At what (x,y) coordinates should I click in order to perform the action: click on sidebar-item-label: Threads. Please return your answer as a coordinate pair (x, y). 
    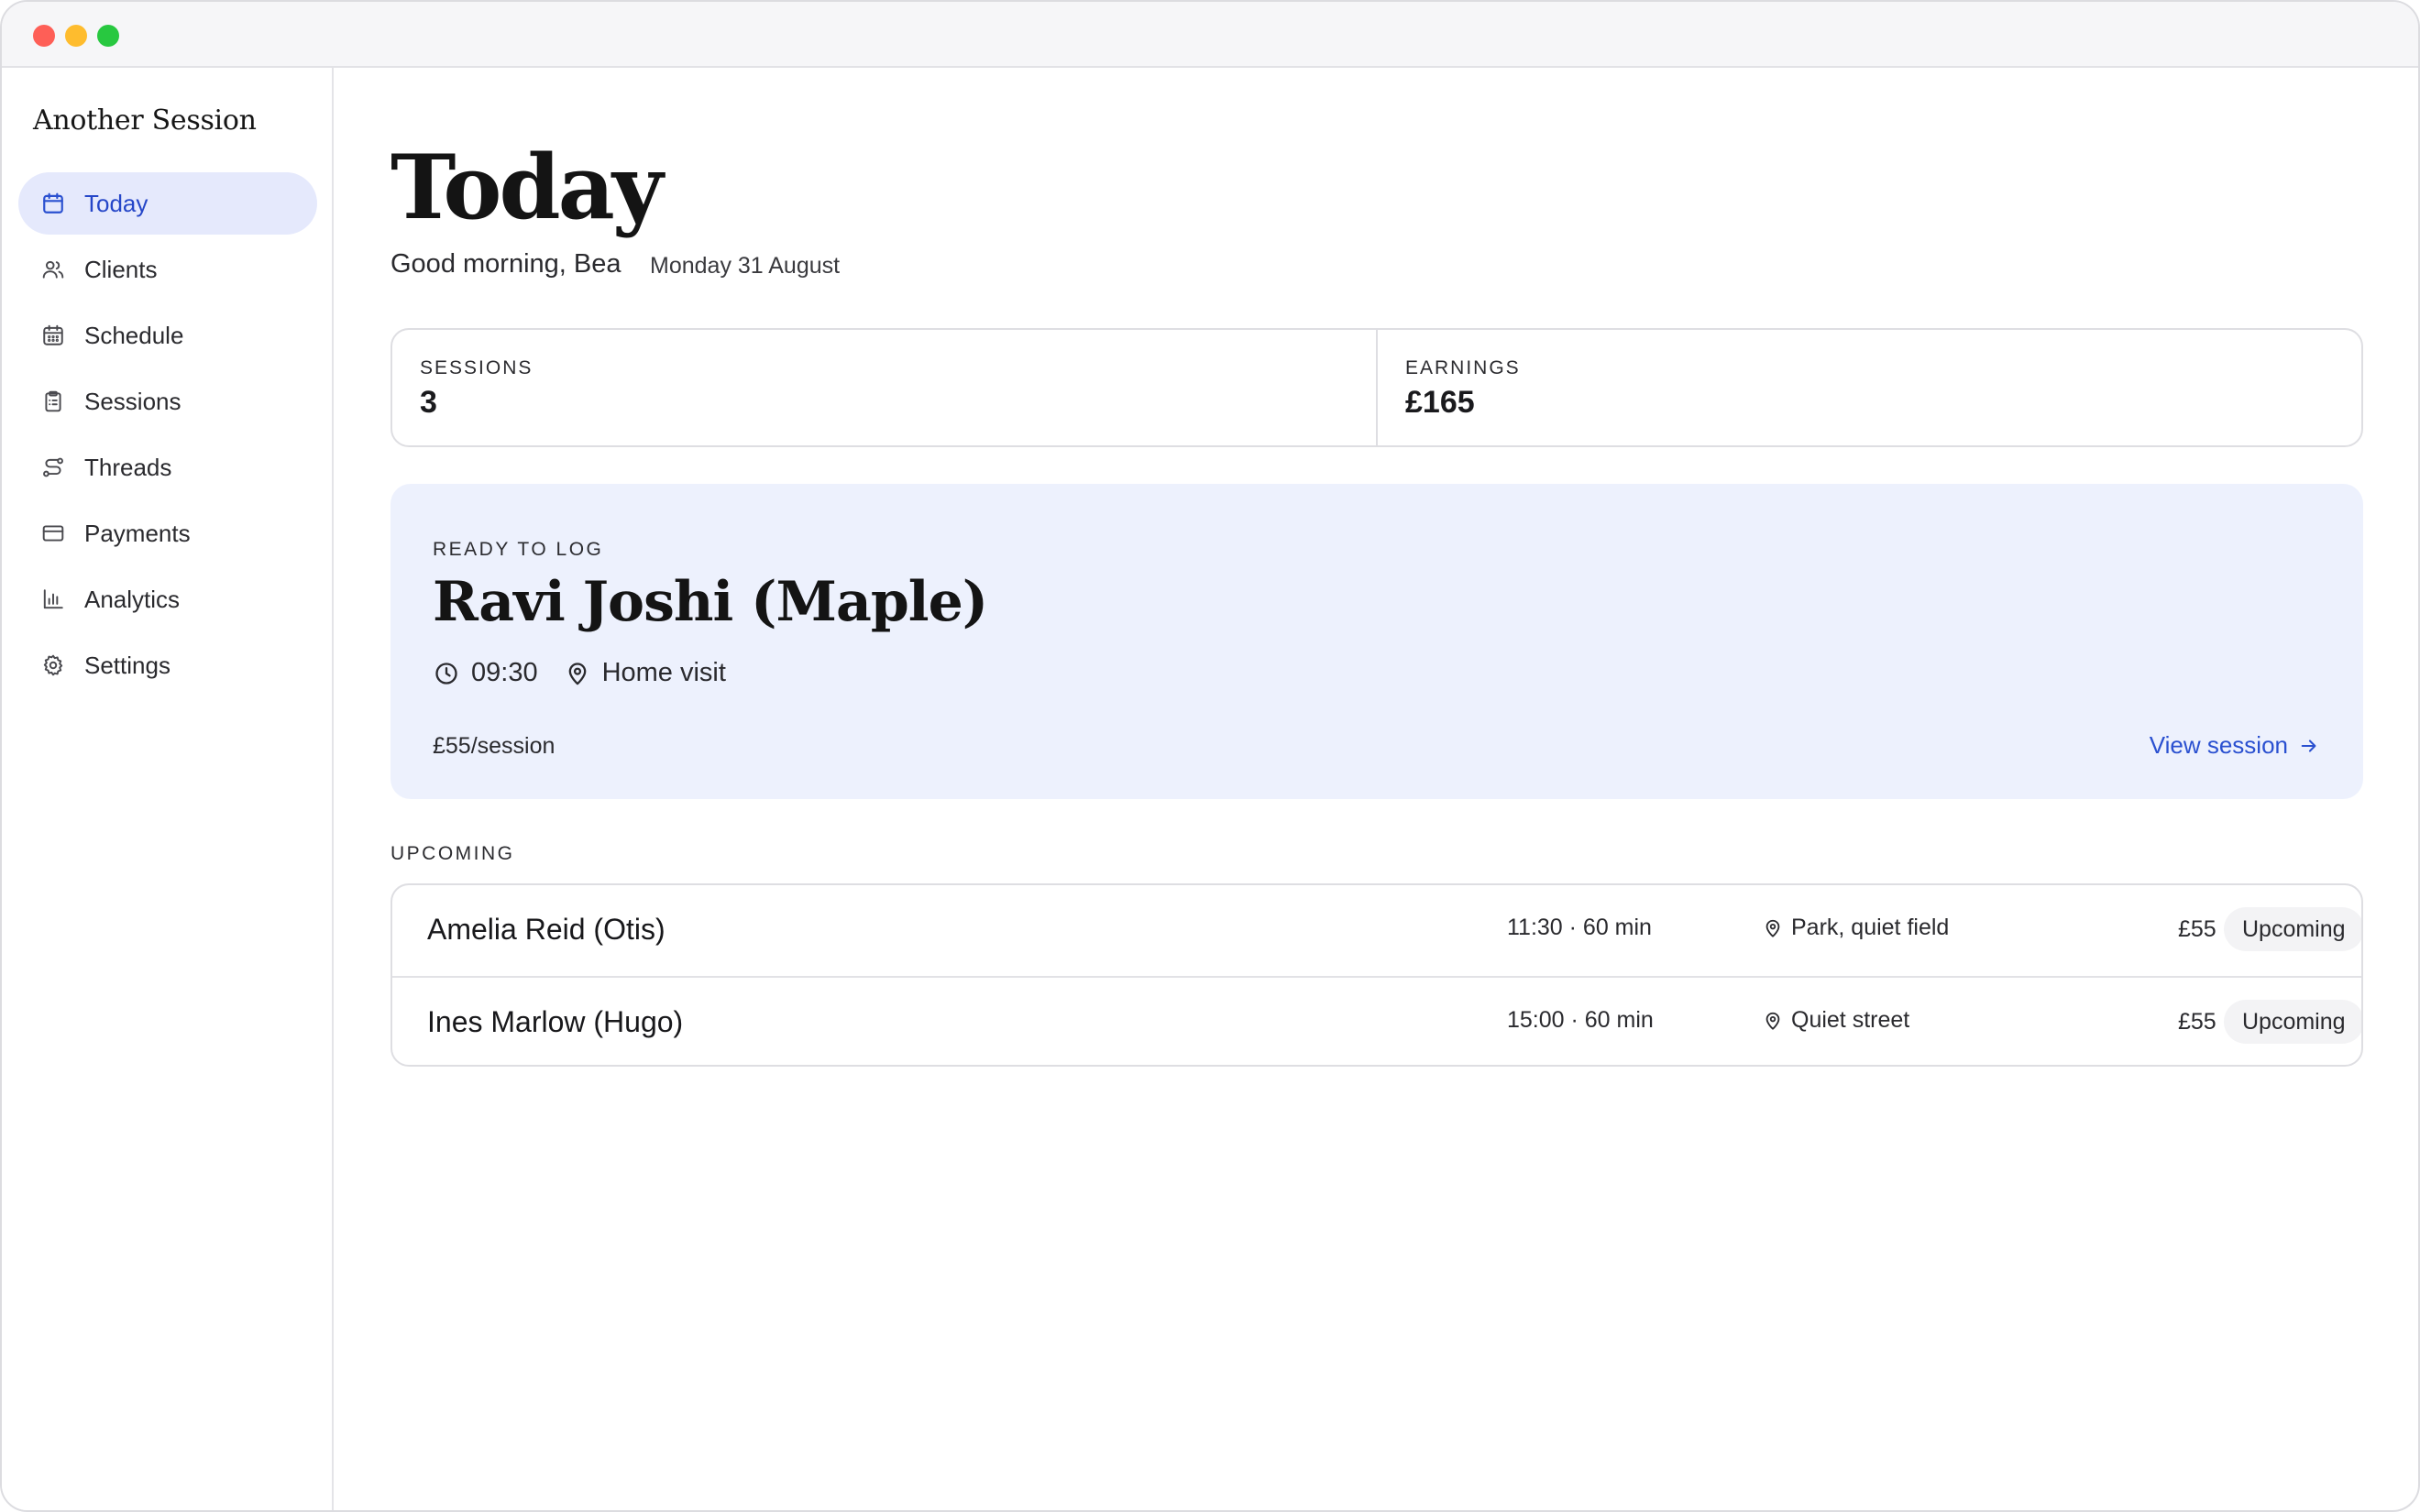
    Looking at the image, I should click on (128, 467).